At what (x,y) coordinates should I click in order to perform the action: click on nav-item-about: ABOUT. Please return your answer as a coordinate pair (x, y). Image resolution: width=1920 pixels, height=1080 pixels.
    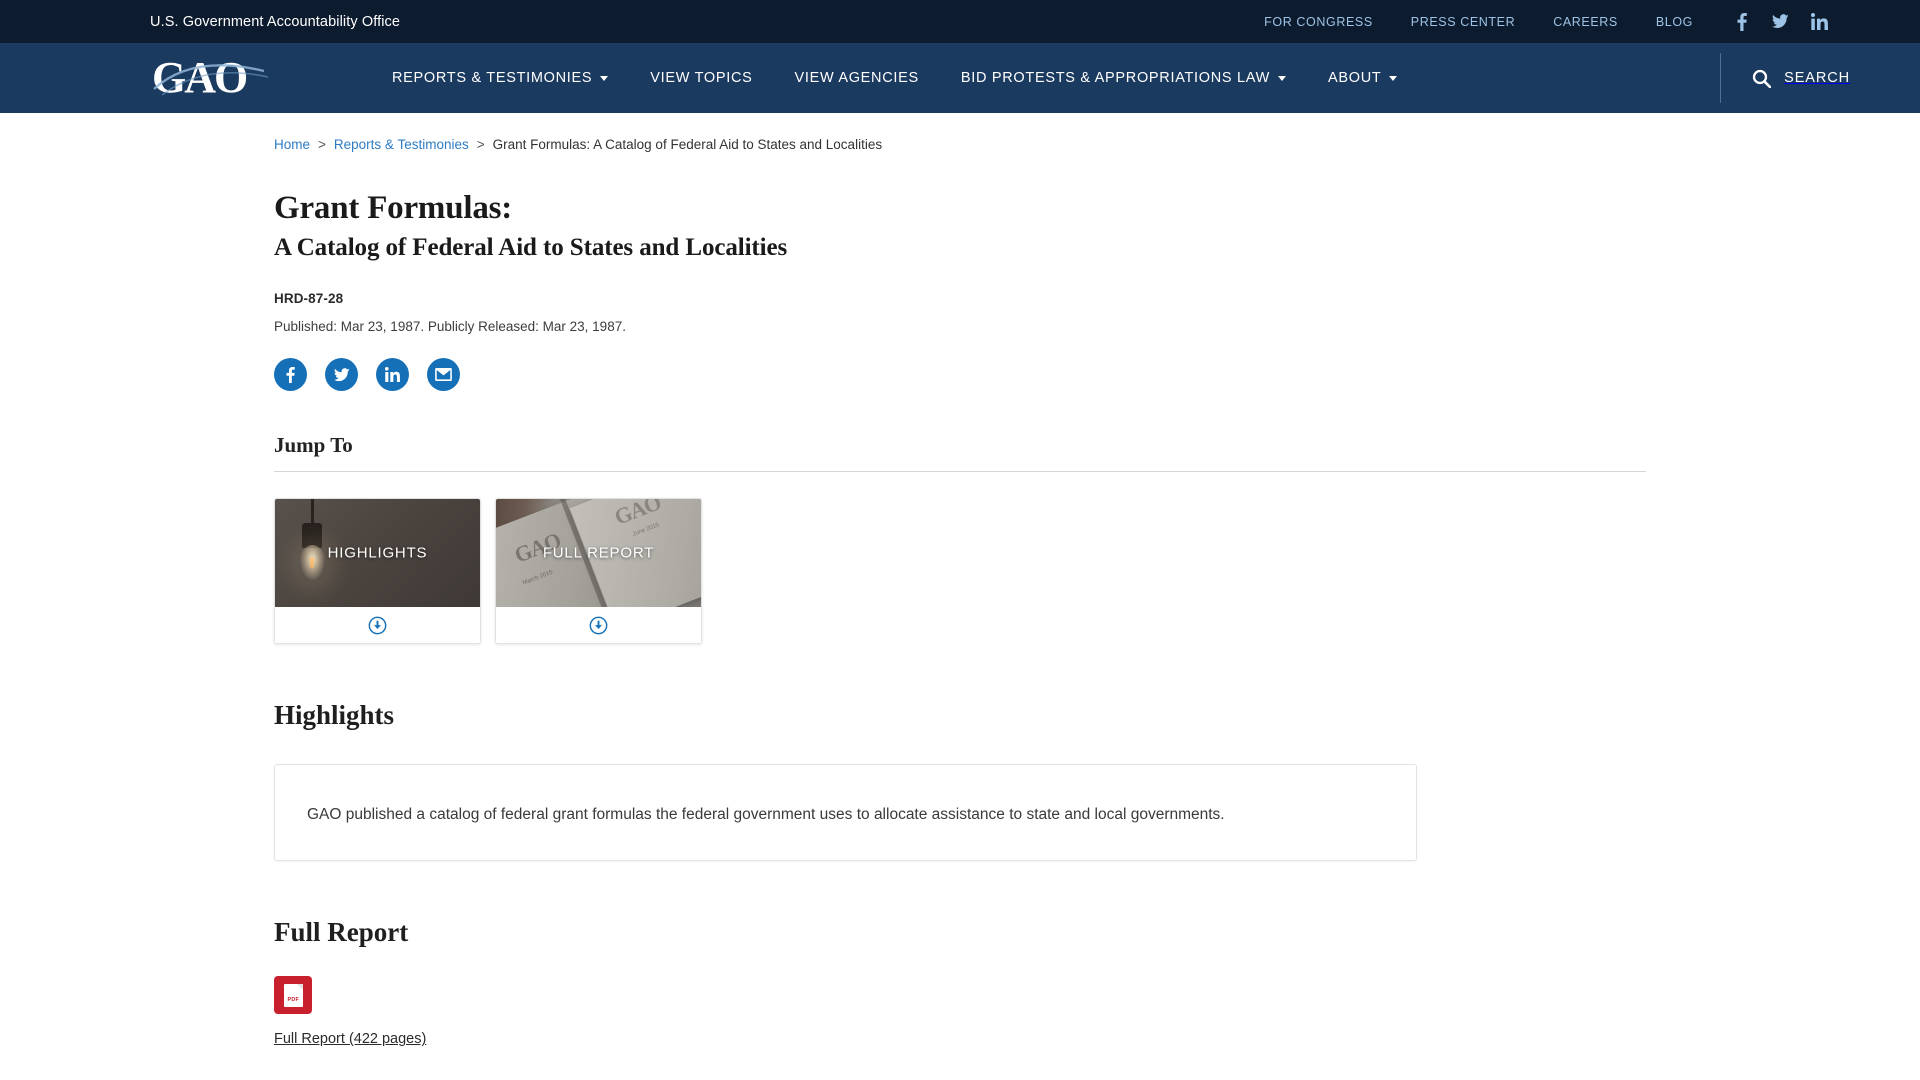
    Looking at the image, I should click on (1363, 78).